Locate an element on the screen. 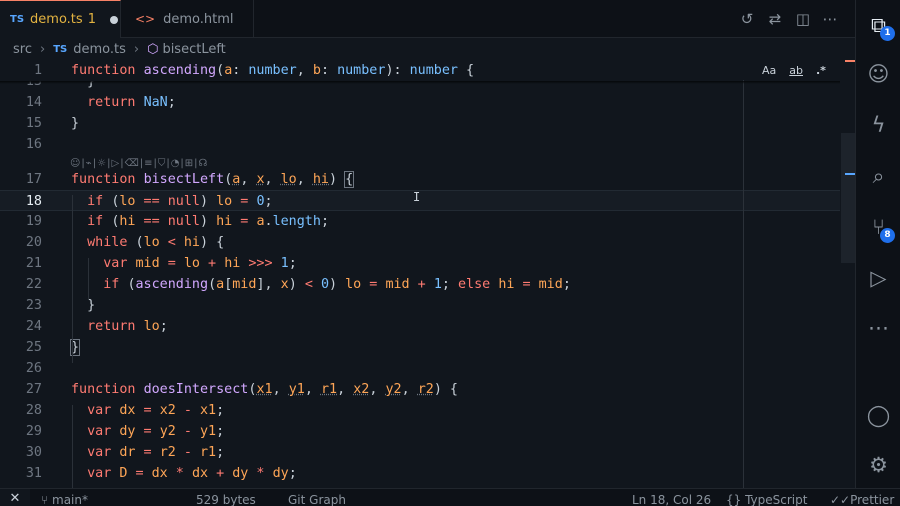  file-size-status: 529 bytes is located at coordinates (226, 499).